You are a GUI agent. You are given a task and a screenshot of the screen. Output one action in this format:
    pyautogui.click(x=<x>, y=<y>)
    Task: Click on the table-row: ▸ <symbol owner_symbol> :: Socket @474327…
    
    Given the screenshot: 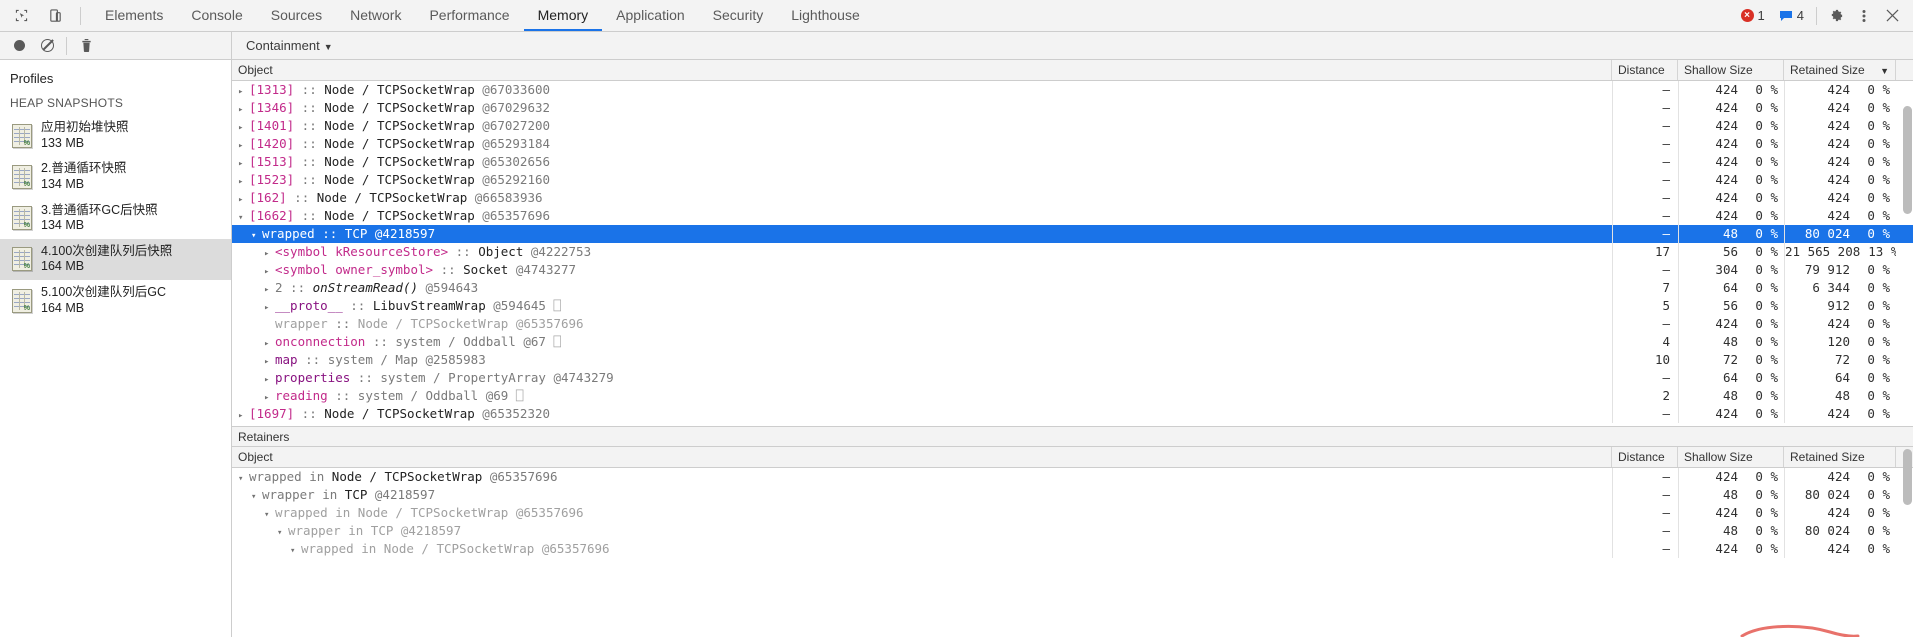 What is the action you would take?
    pyautogui.click(x=1072, y=270)
    